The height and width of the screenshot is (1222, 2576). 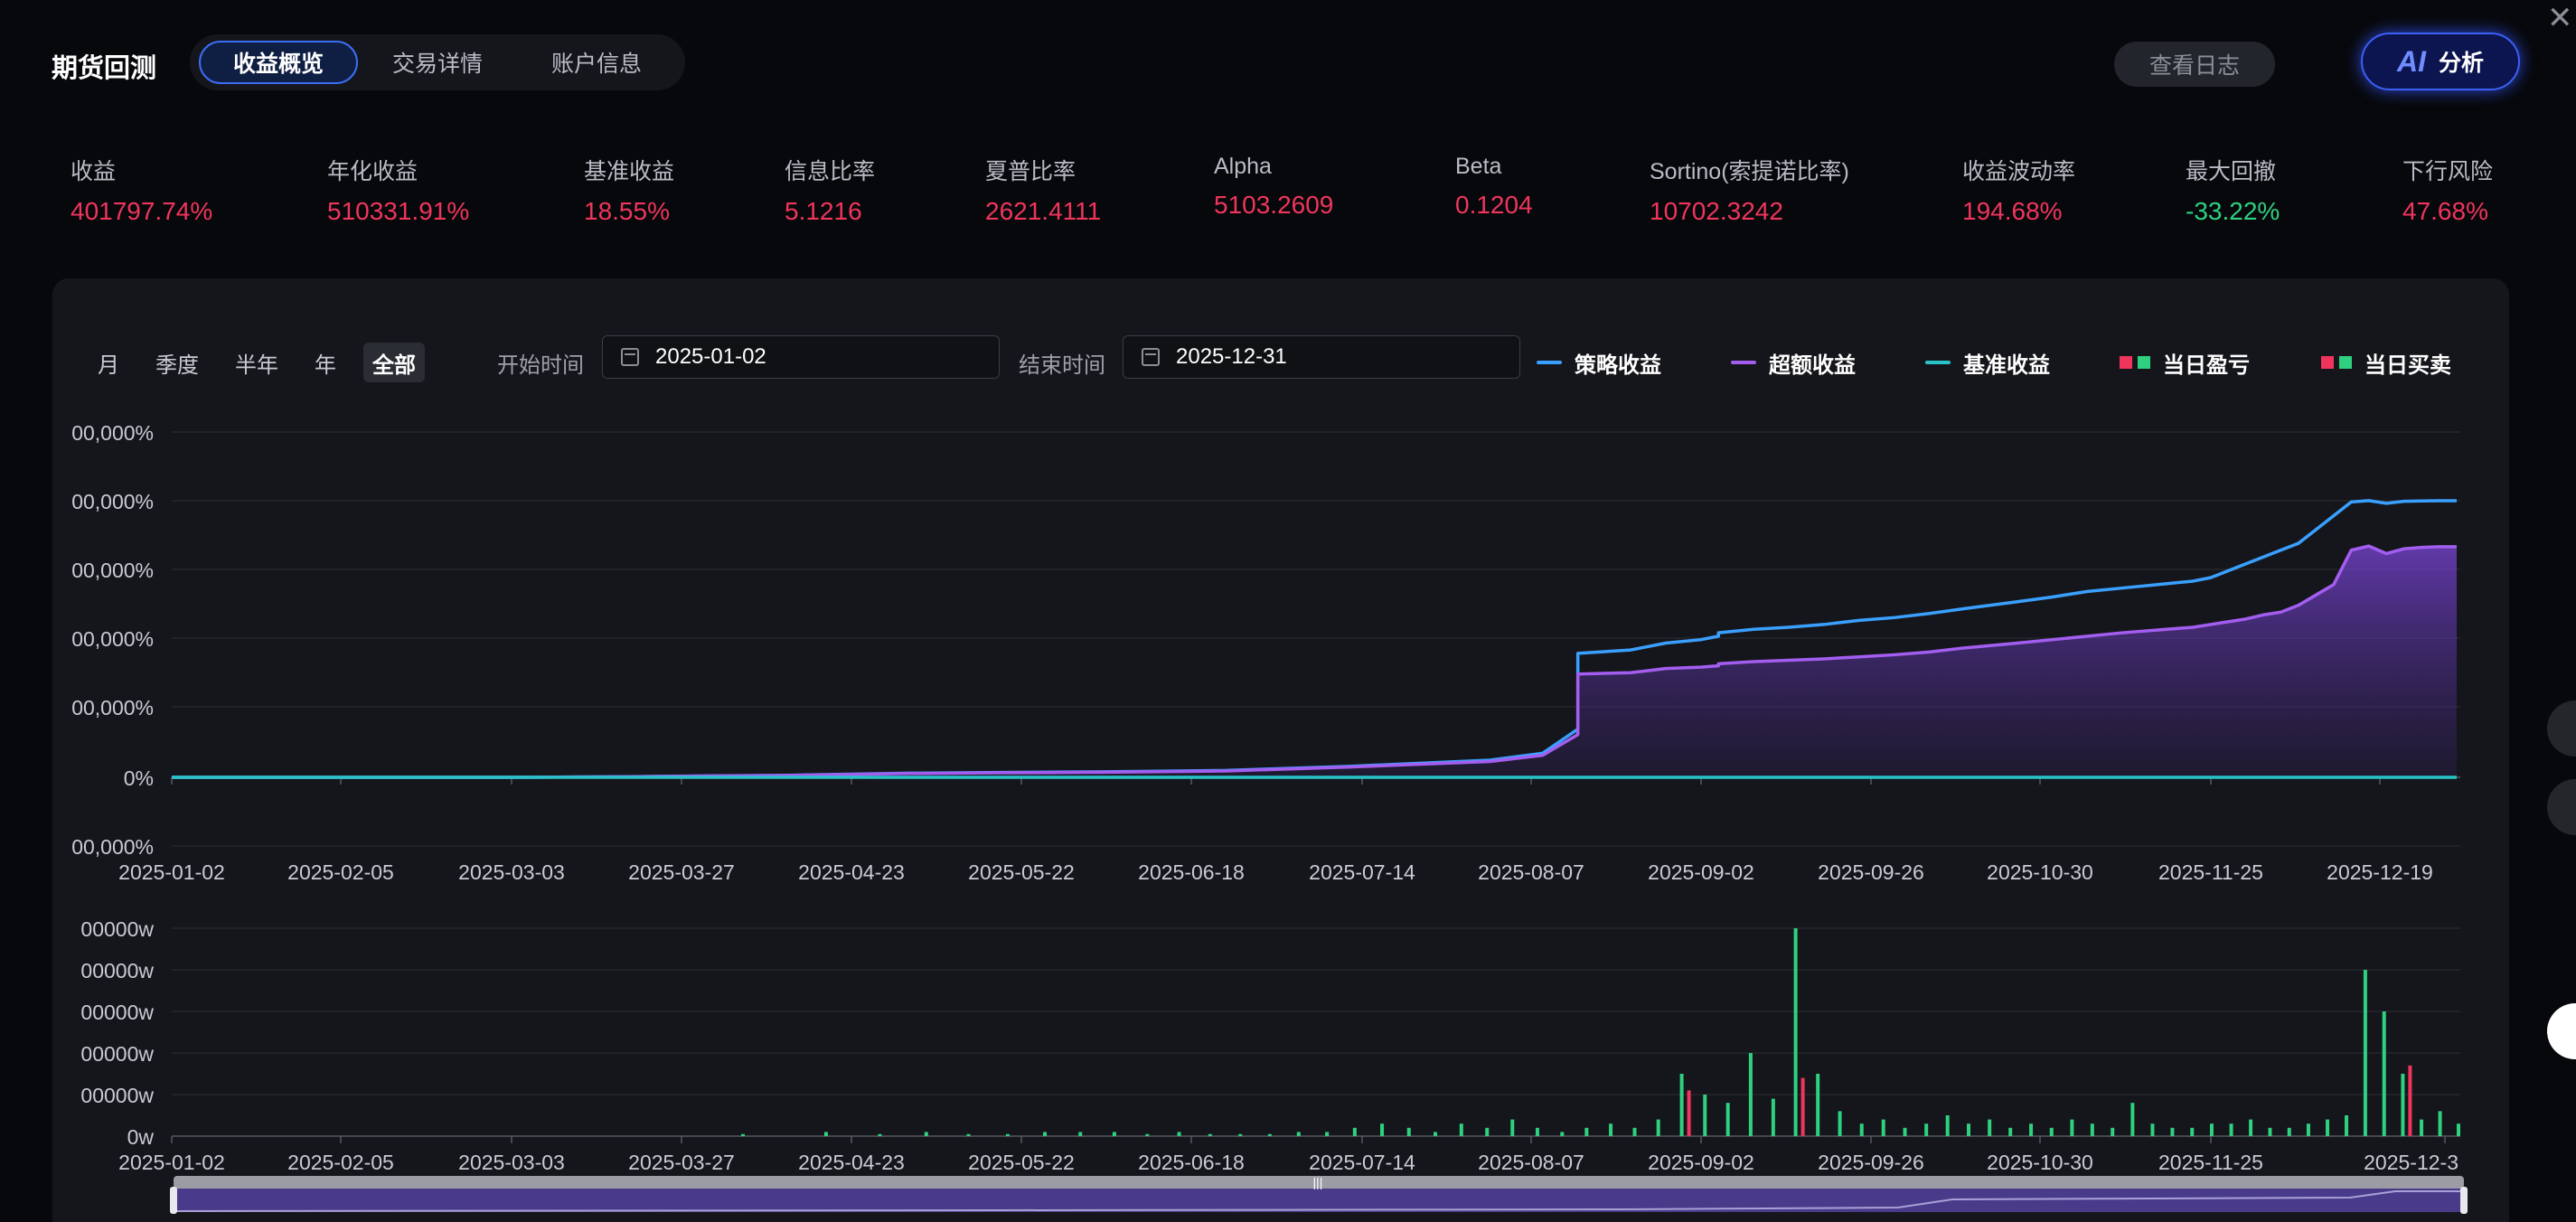 I want to click on y-tick-label: 0%, so click(x=139, y=778).